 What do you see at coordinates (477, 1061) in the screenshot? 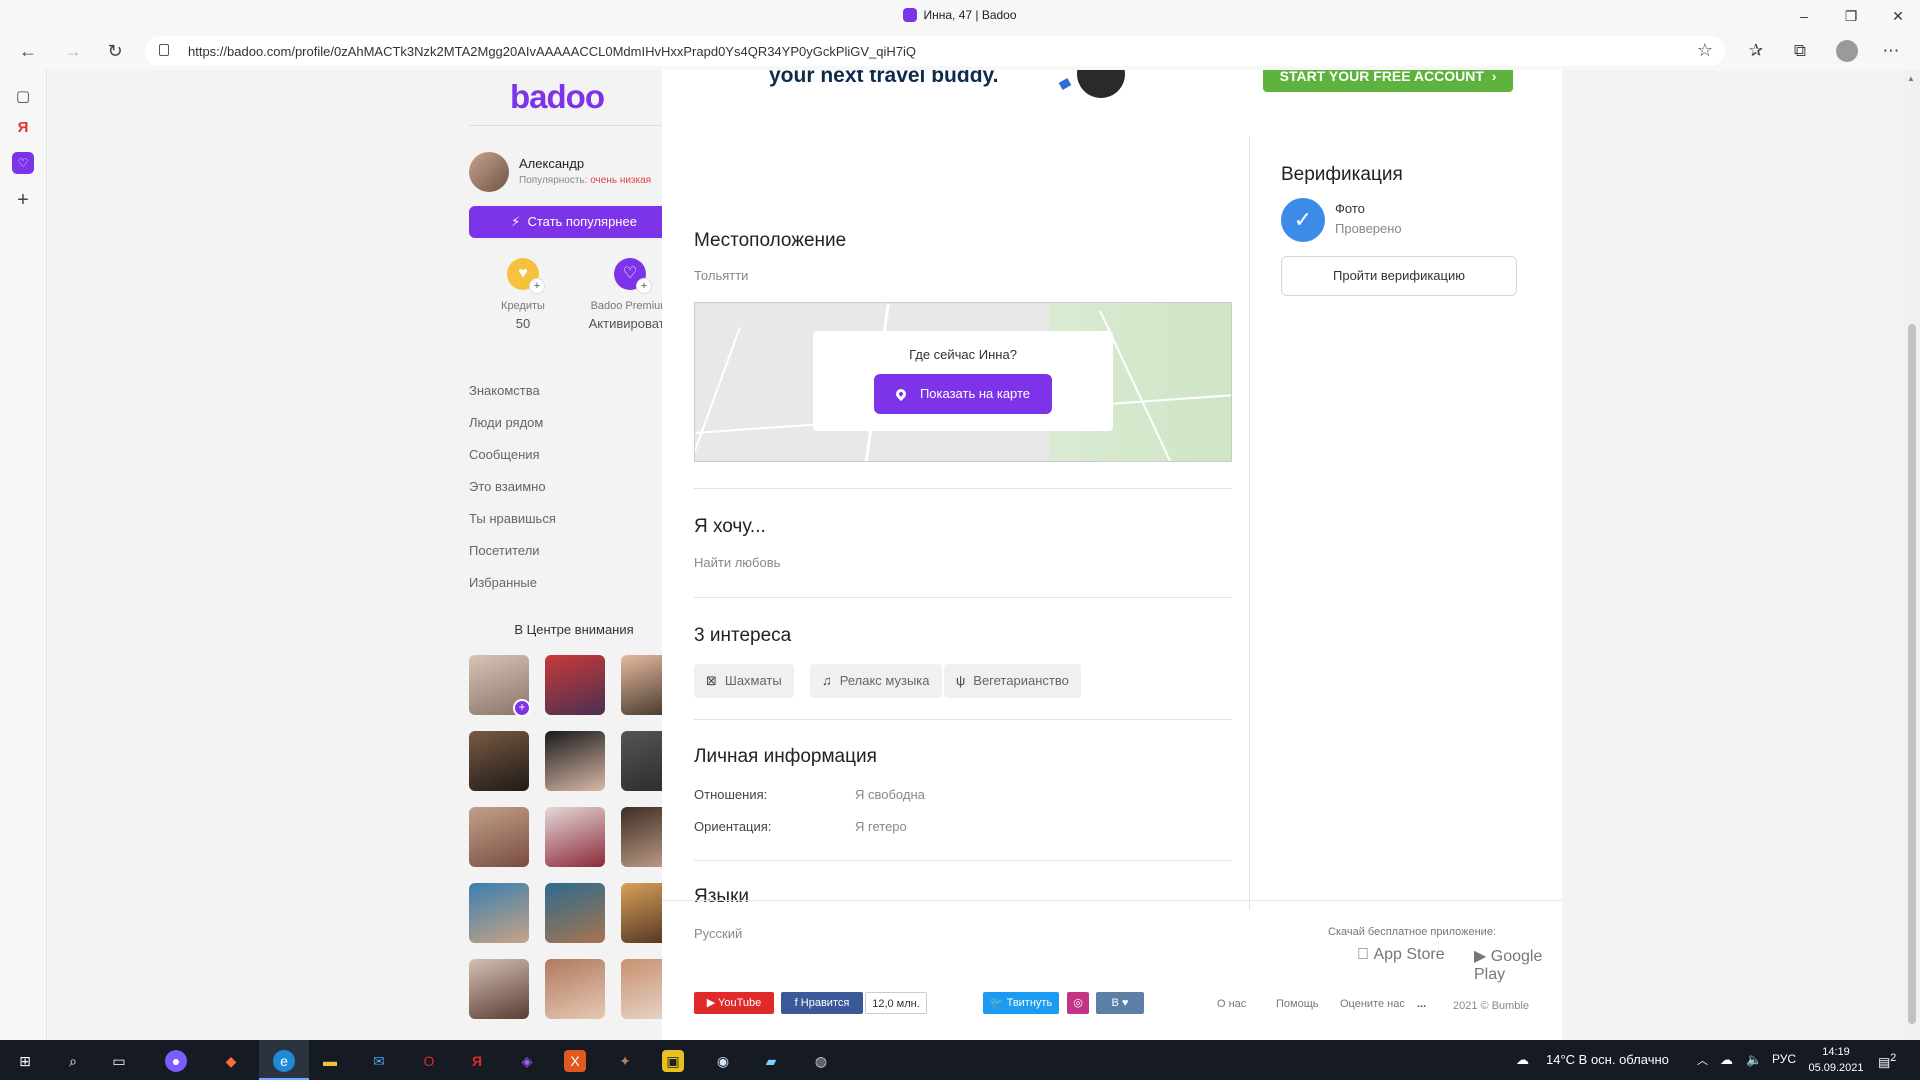
I see `yandex-browser-icon: Я` at bounding box center [477, 1061].